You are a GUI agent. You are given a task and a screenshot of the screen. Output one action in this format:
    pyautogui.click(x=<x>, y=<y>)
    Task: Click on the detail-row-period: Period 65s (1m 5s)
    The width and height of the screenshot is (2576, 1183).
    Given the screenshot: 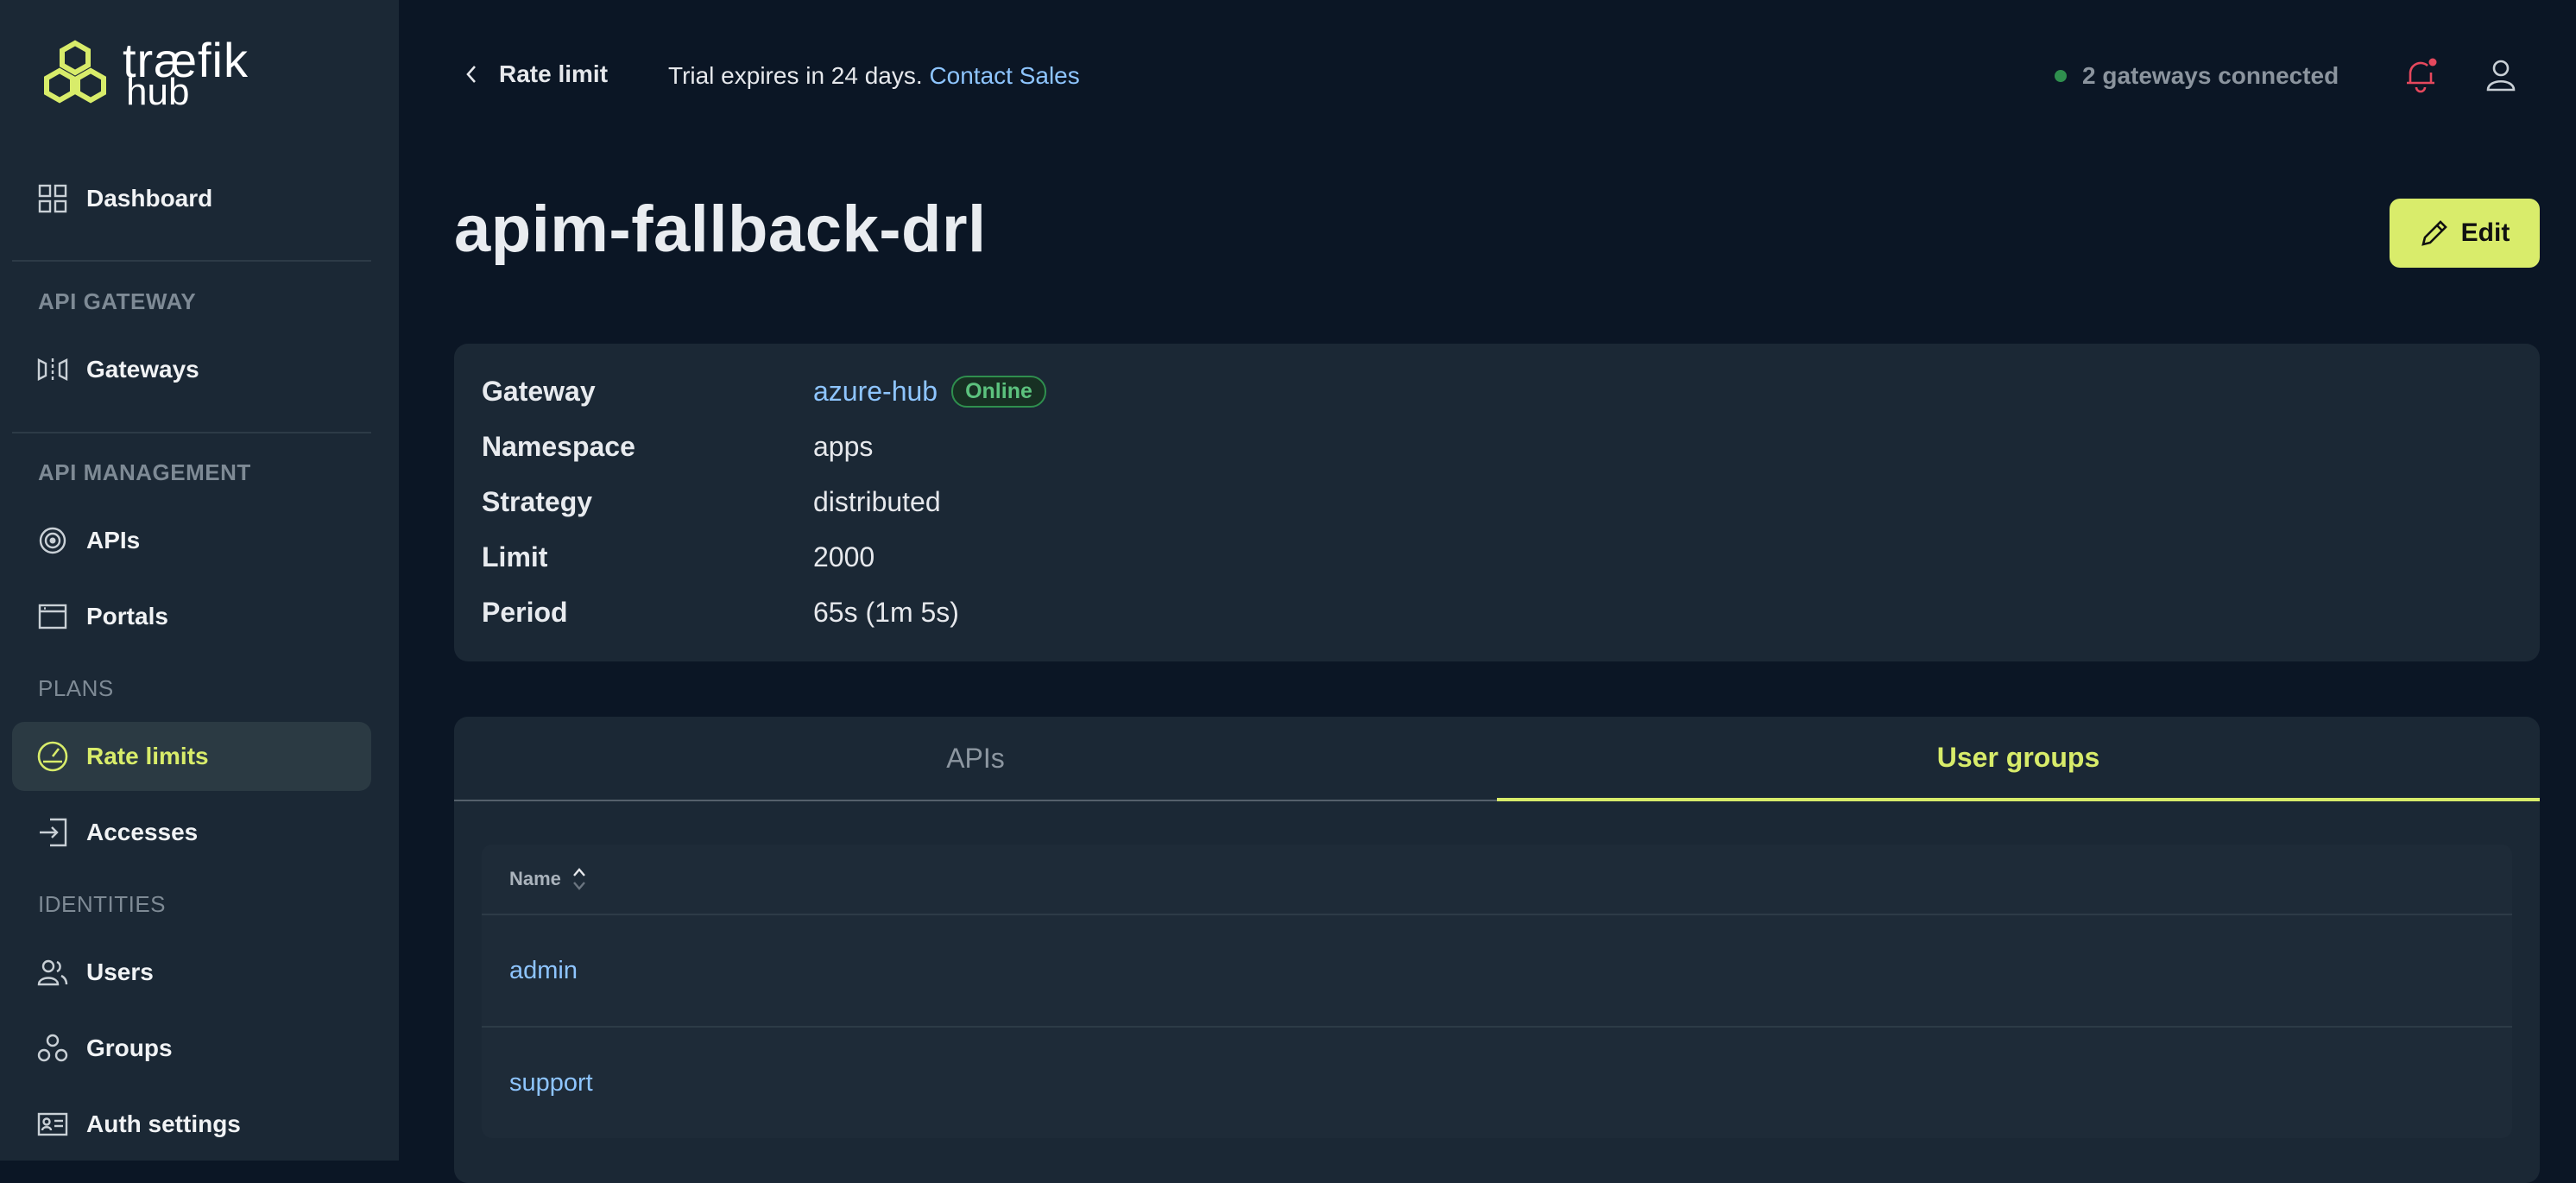 What is the action you would take?
    pyautogui.click(x=720, y=612)
    